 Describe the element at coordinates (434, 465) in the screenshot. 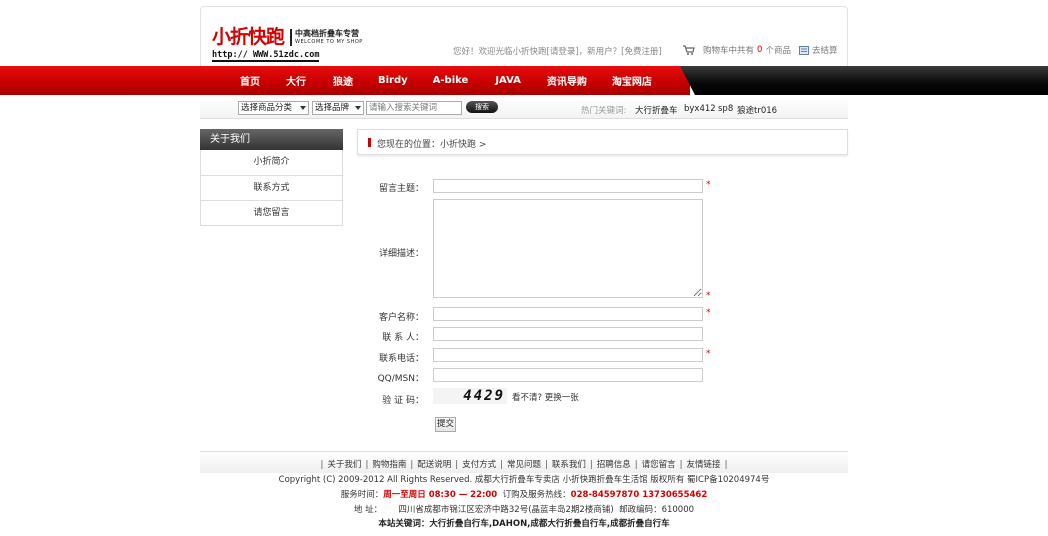

I see `footer-link: 配送说明` at that location.